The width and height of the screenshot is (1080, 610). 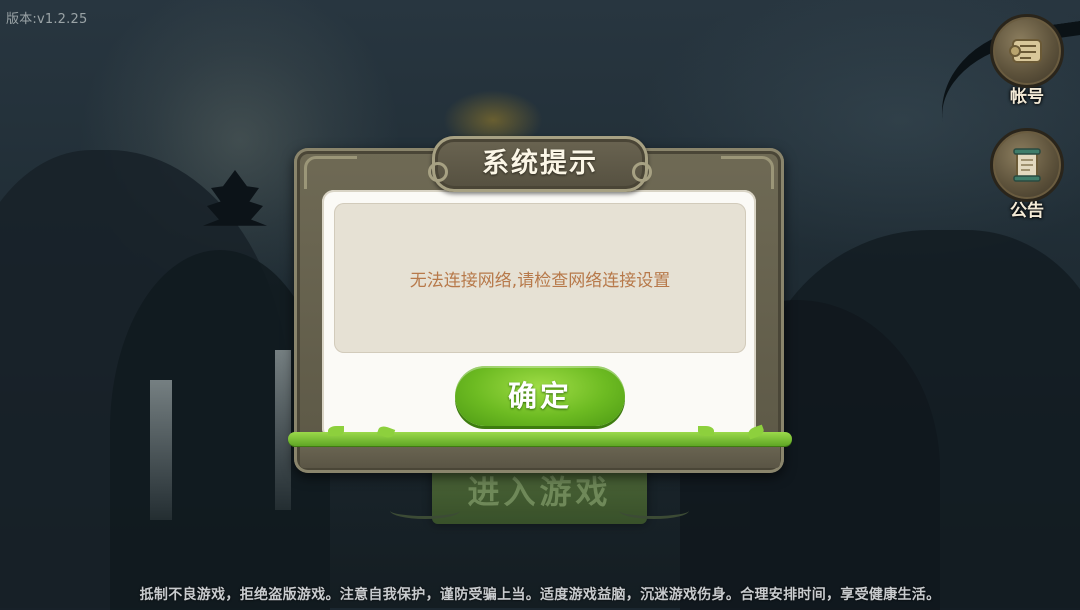 What do you see at coordinates (540, 396) in the screenshot?
I see `confirm-button: 确定` at bounding box center [540, 396].